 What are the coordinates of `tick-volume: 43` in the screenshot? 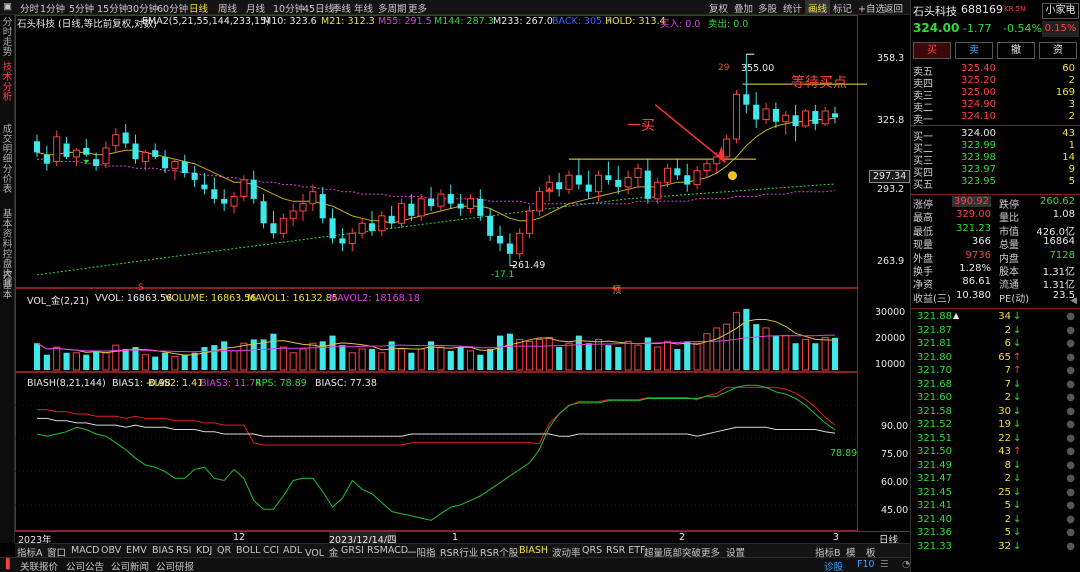 It's located at (1004, 451).